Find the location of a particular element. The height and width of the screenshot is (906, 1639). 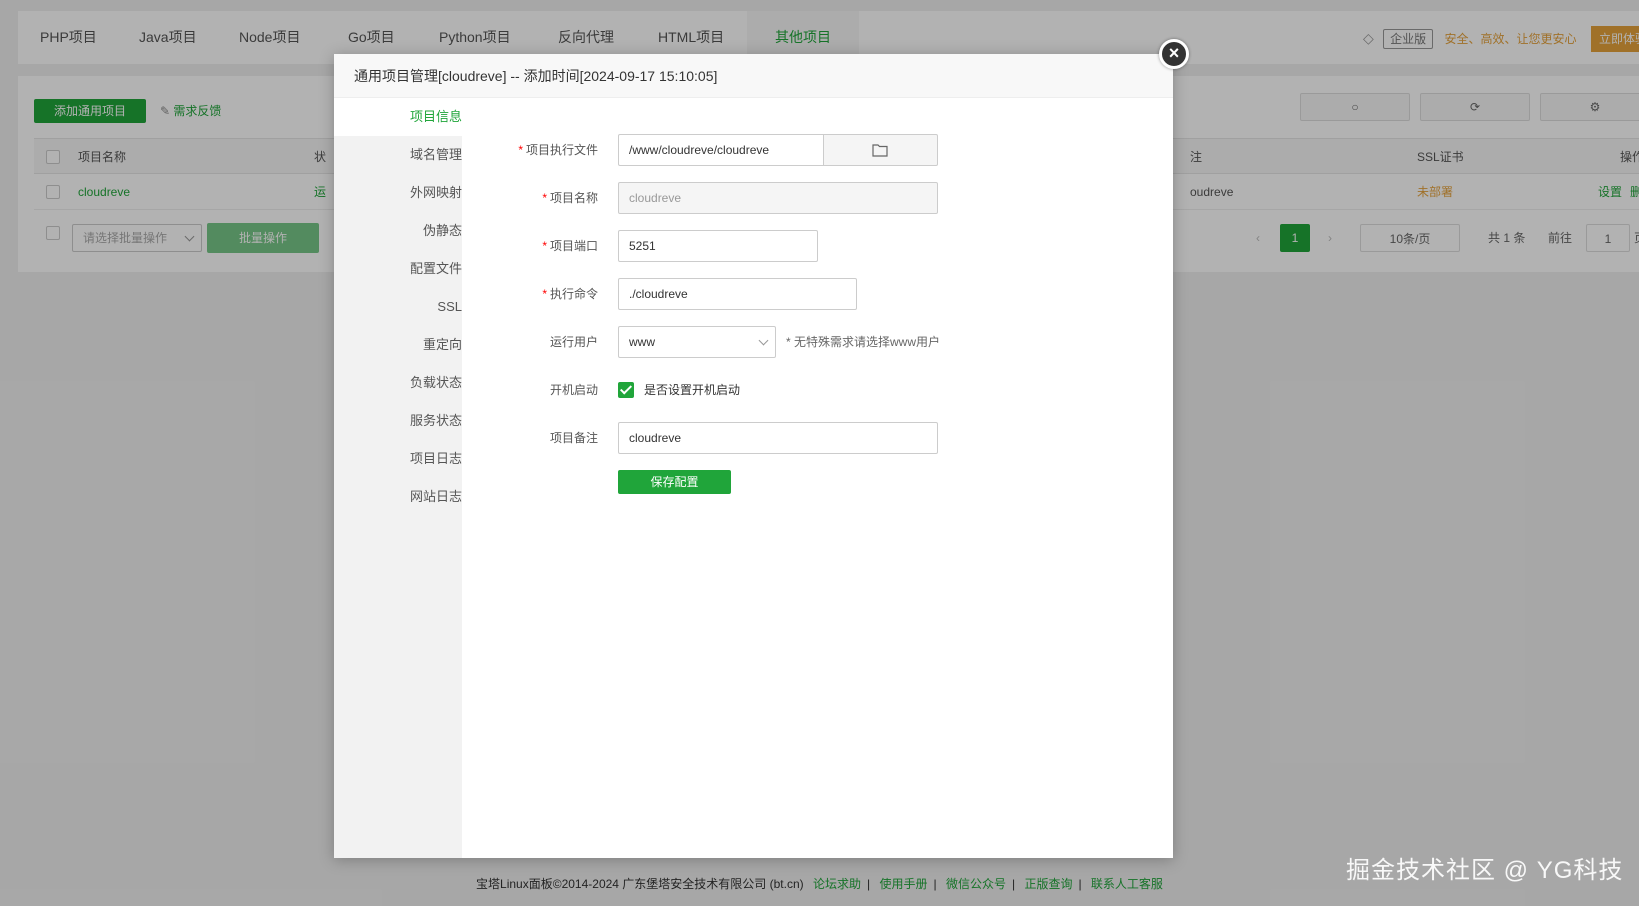

nav-label: 外网映射 is located at coordinates (435, 192).